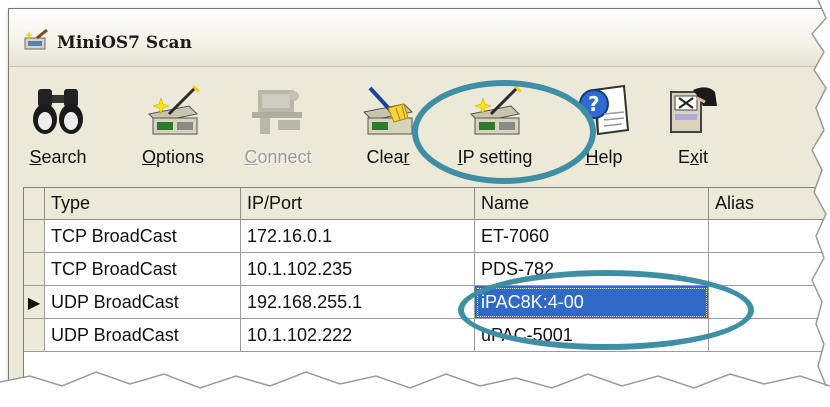 This screenshot has width=830, height=407. I want to click on cell-name-selected: iPAC8K:4-00, so click(591, 302).